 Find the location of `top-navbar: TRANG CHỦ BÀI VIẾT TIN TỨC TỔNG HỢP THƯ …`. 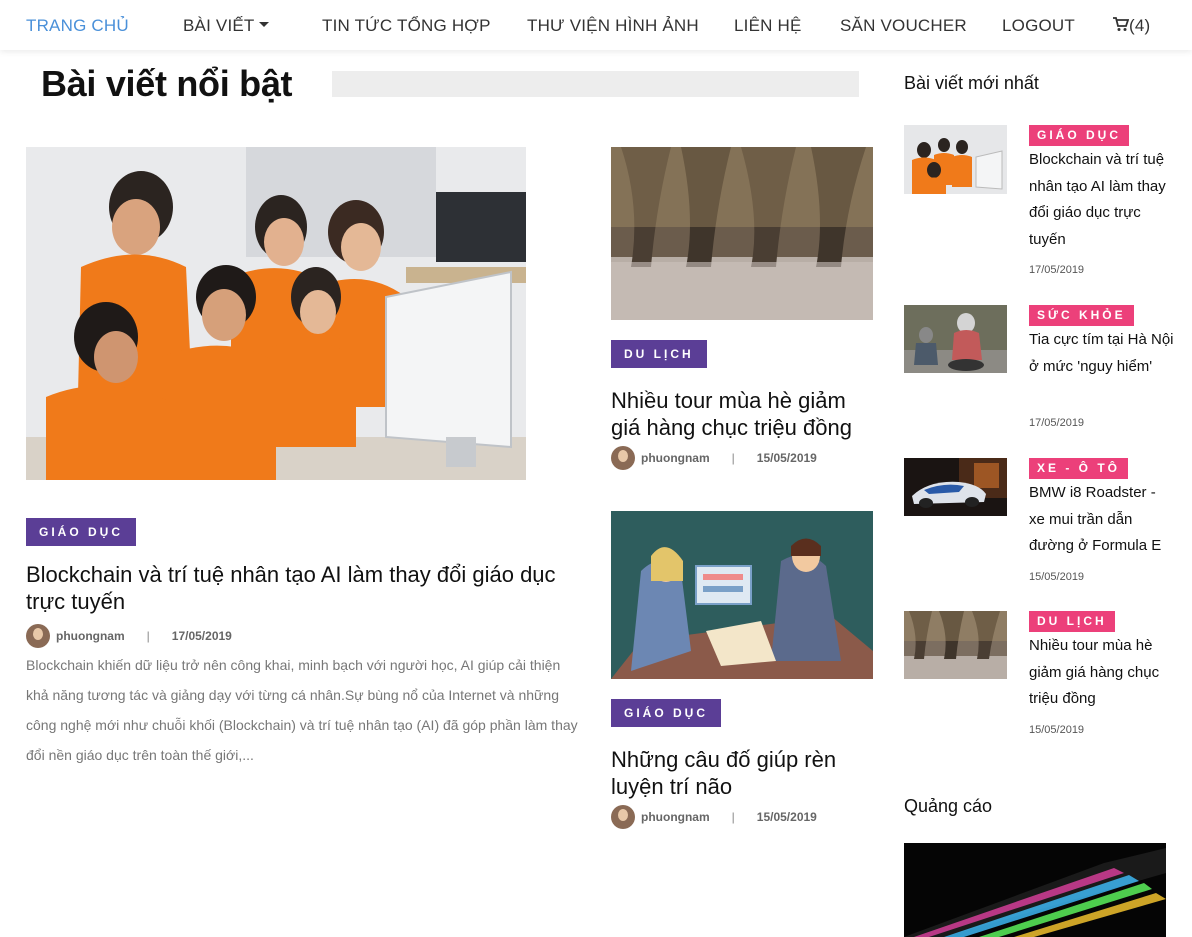

top-navbar: TRANG CHỦ BÀI VIẾT TIN TỨC TỔNG HỢP THƯ … is located at coordinates (596, 25).